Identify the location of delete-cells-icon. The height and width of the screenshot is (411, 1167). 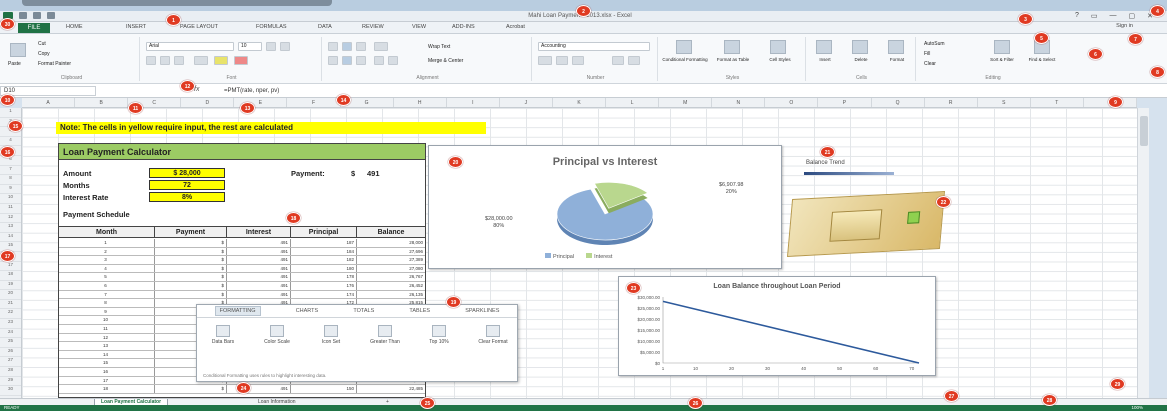
(860, 47).